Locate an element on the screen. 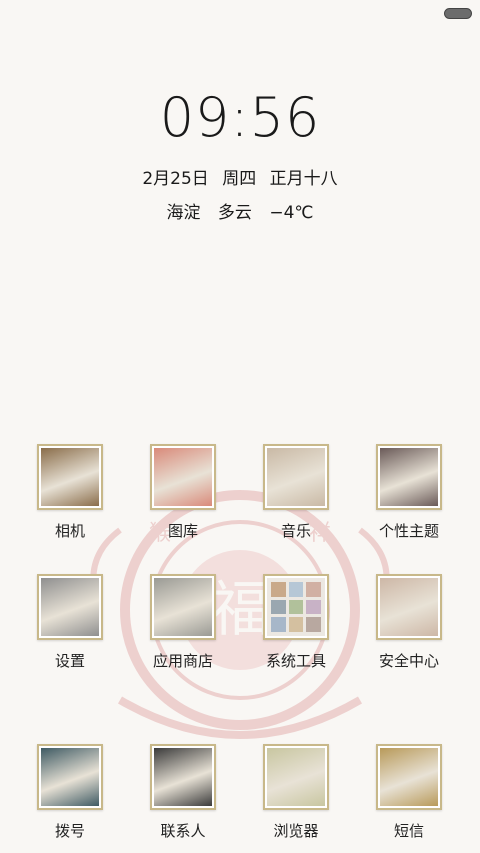 The height and width of the screenshot is (853, 480). weather-temp: −4℃ is located at coordinates (291, 213).